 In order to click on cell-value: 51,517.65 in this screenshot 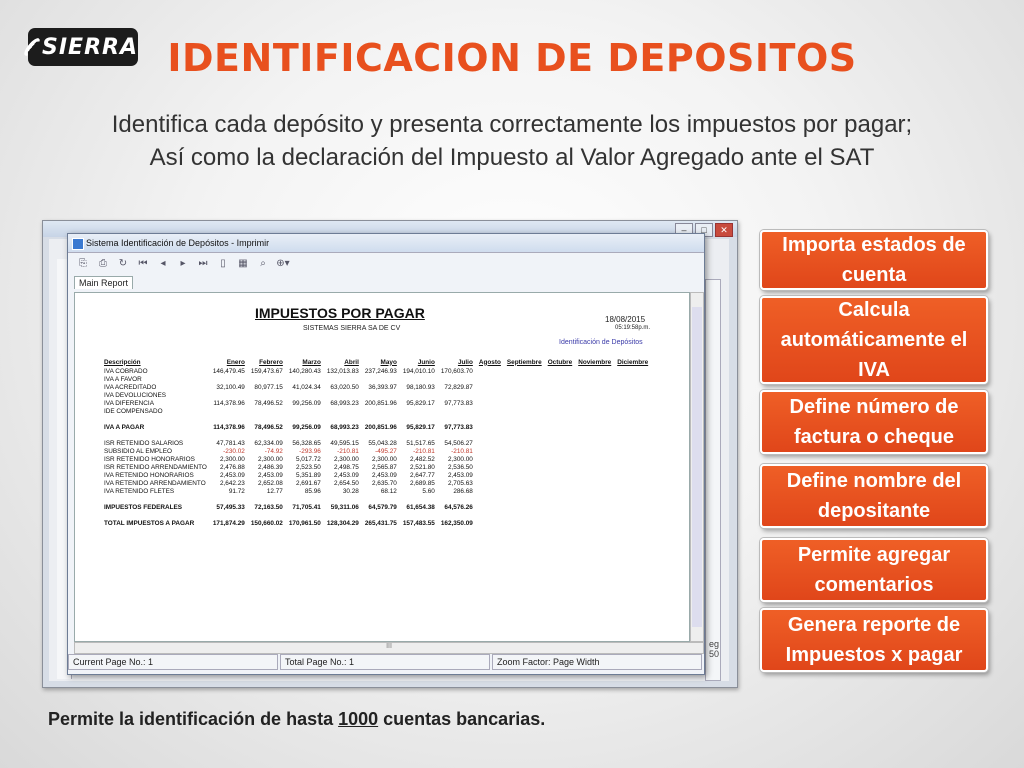, I will do `click(420, 443)`.